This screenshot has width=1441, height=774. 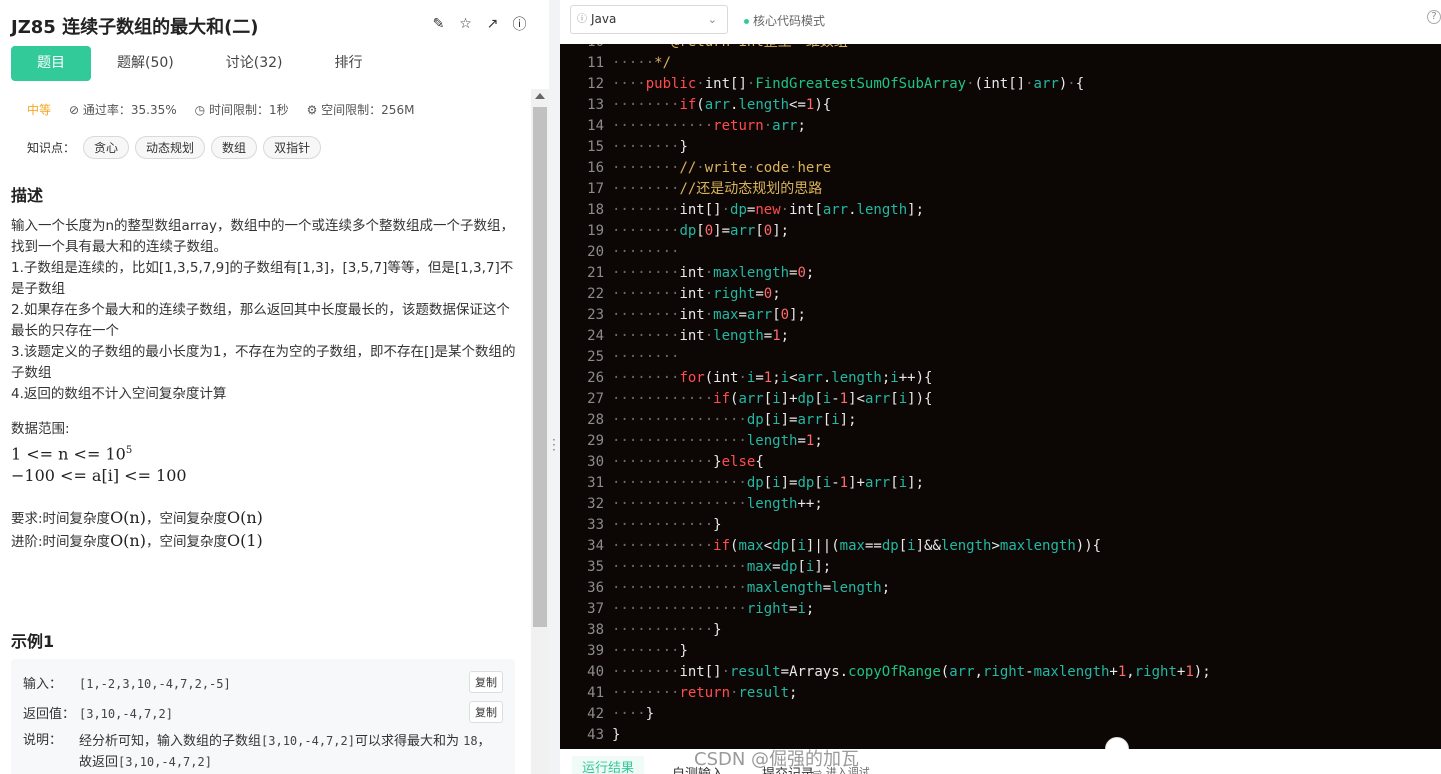 I want to click on scrollbar-thumb, so click(x=540, y=367).